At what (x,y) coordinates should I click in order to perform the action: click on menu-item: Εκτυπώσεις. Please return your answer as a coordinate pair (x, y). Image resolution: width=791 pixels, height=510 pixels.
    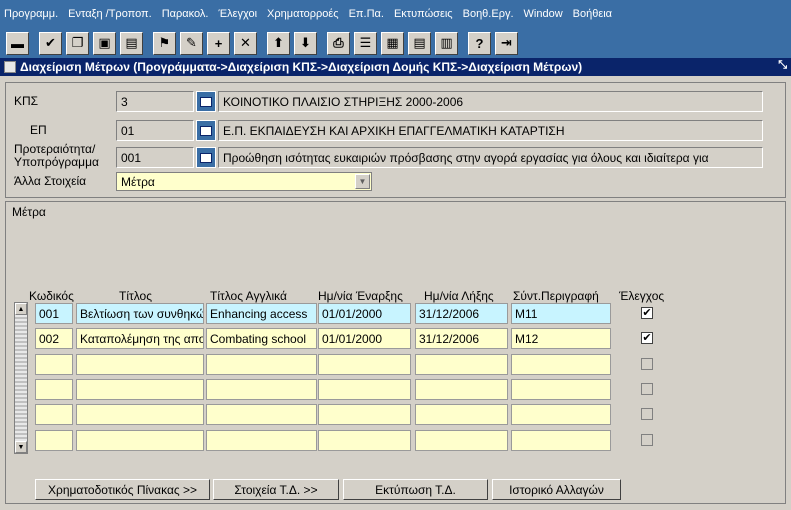
    Looking at the image, I should click on (423, 14).